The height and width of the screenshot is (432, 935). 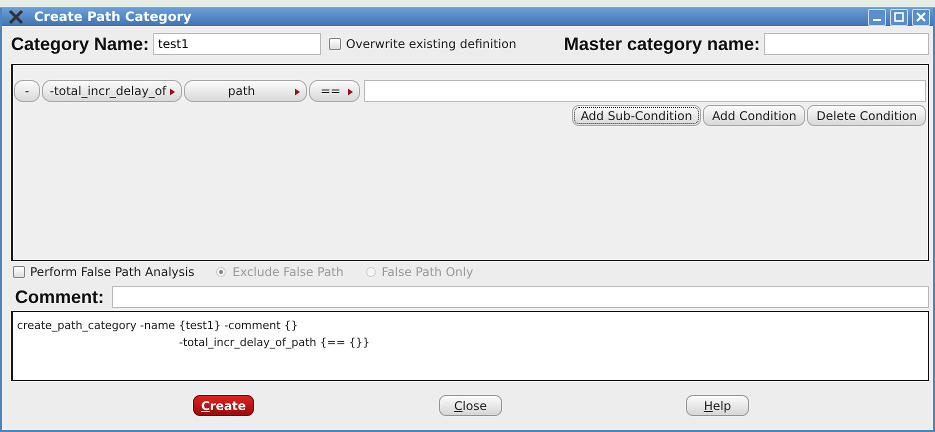 I want to click on comment-label: Comment:, so click(x=59, y=297).